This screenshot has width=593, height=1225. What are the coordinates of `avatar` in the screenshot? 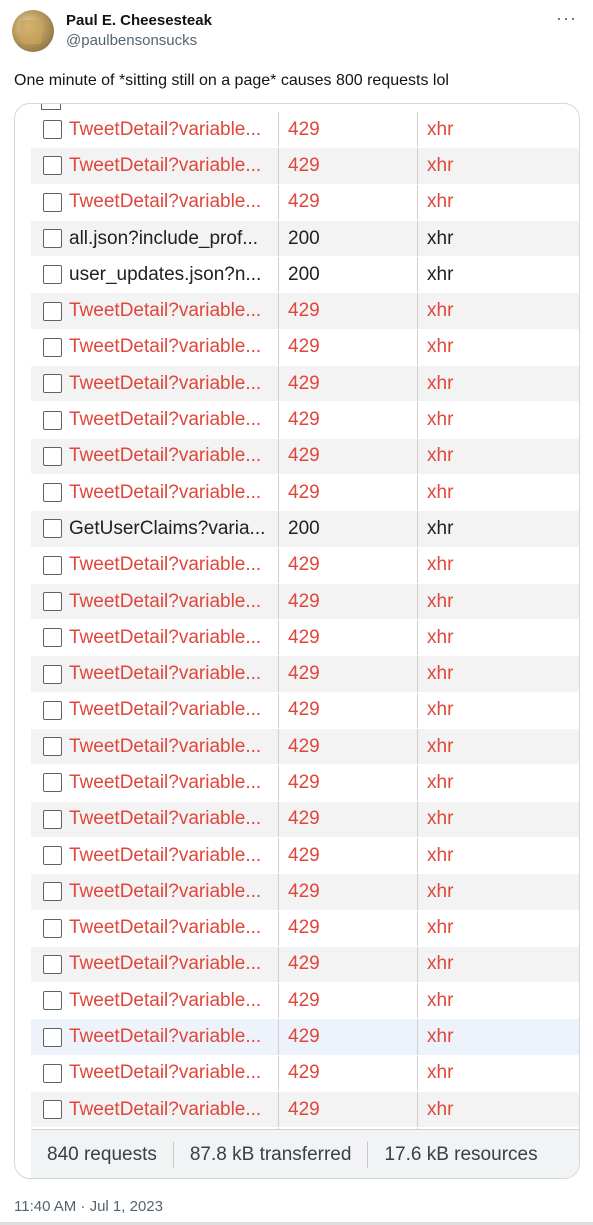 It's located at (33, 31).